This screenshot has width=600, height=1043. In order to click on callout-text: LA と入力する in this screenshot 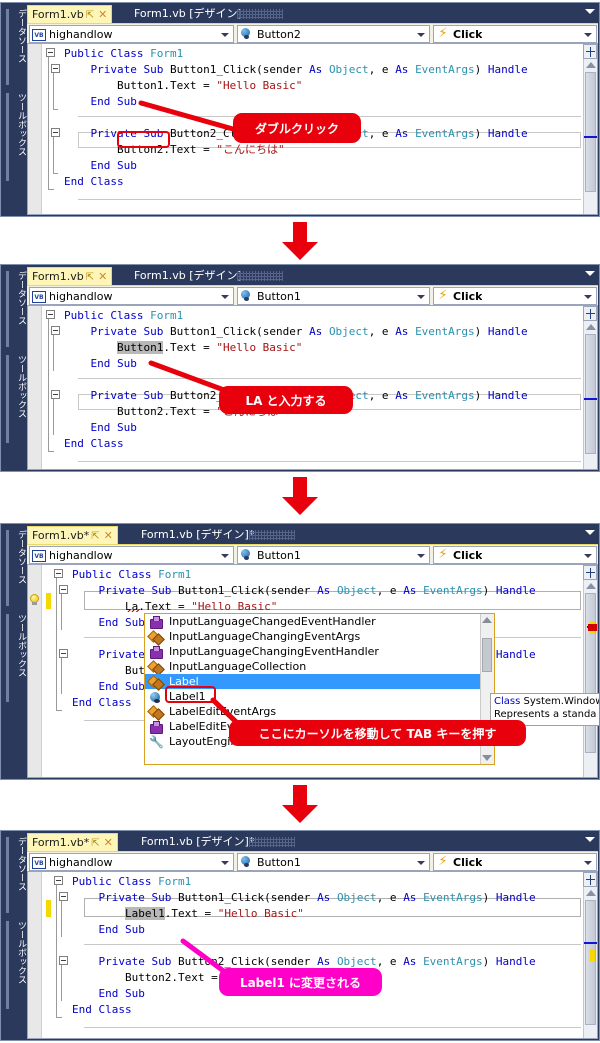, I will do `click(286, 400)`.